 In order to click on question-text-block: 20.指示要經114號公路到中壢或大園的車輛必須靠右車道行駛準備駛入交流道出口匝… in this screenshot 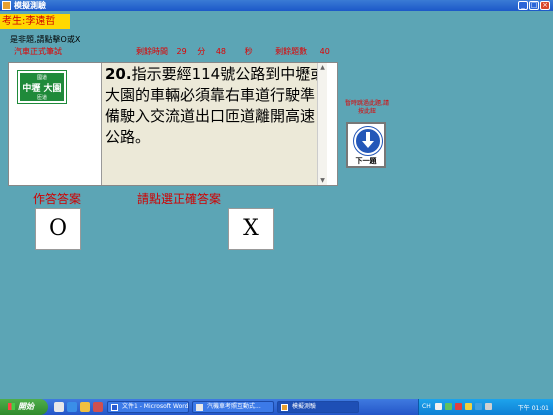, I will do `click(216, 106)`.